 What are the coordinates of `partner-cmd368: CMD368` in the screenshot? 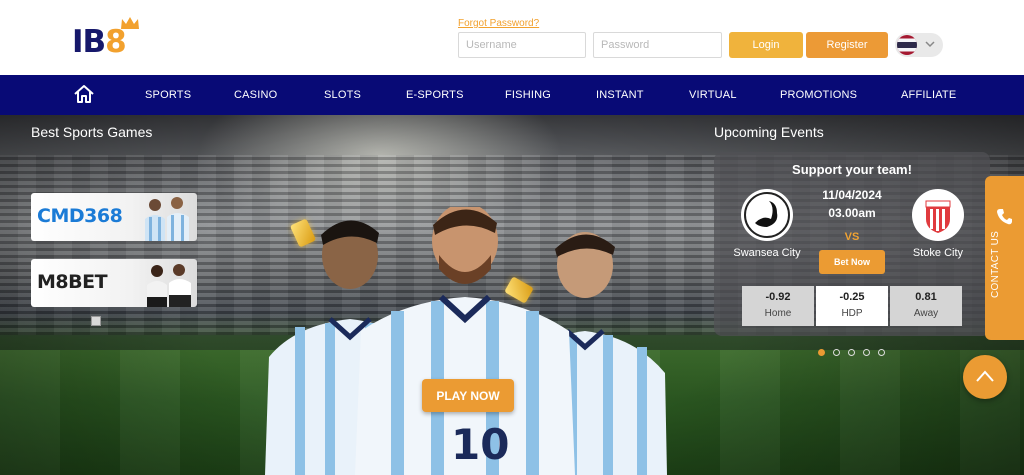 It's located at (114, 217).